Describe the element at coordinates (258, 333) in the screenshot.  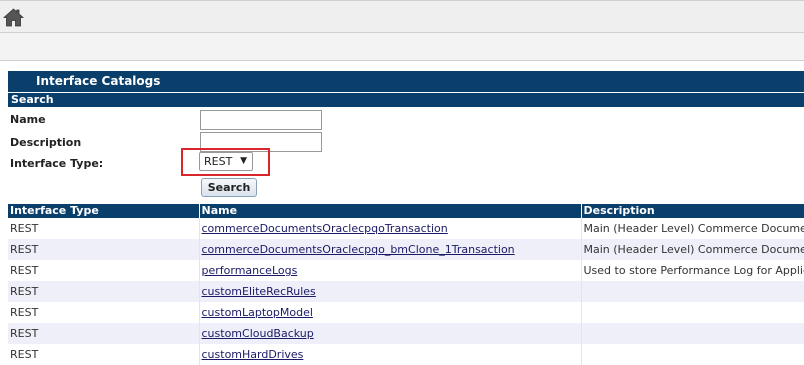
I see `row-name-link: customCloudBackup` at that location.